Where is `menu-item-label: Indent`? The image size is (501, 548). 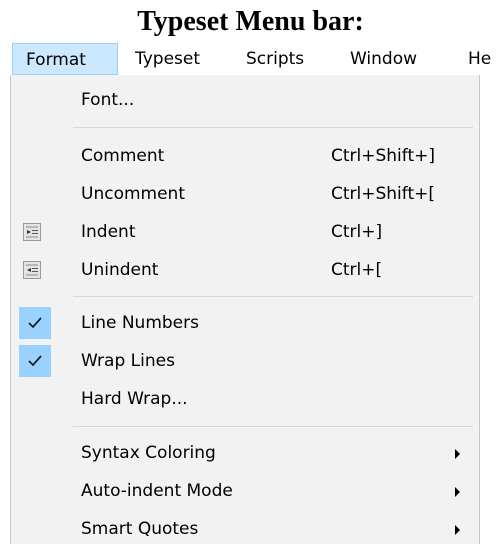
menu-item-label: Indent is located at coordinates (108, 232).